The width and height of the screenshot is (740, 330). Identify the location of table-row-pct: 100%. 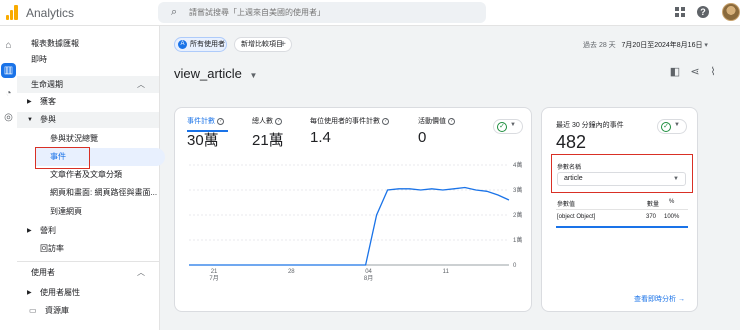
(672, 217).